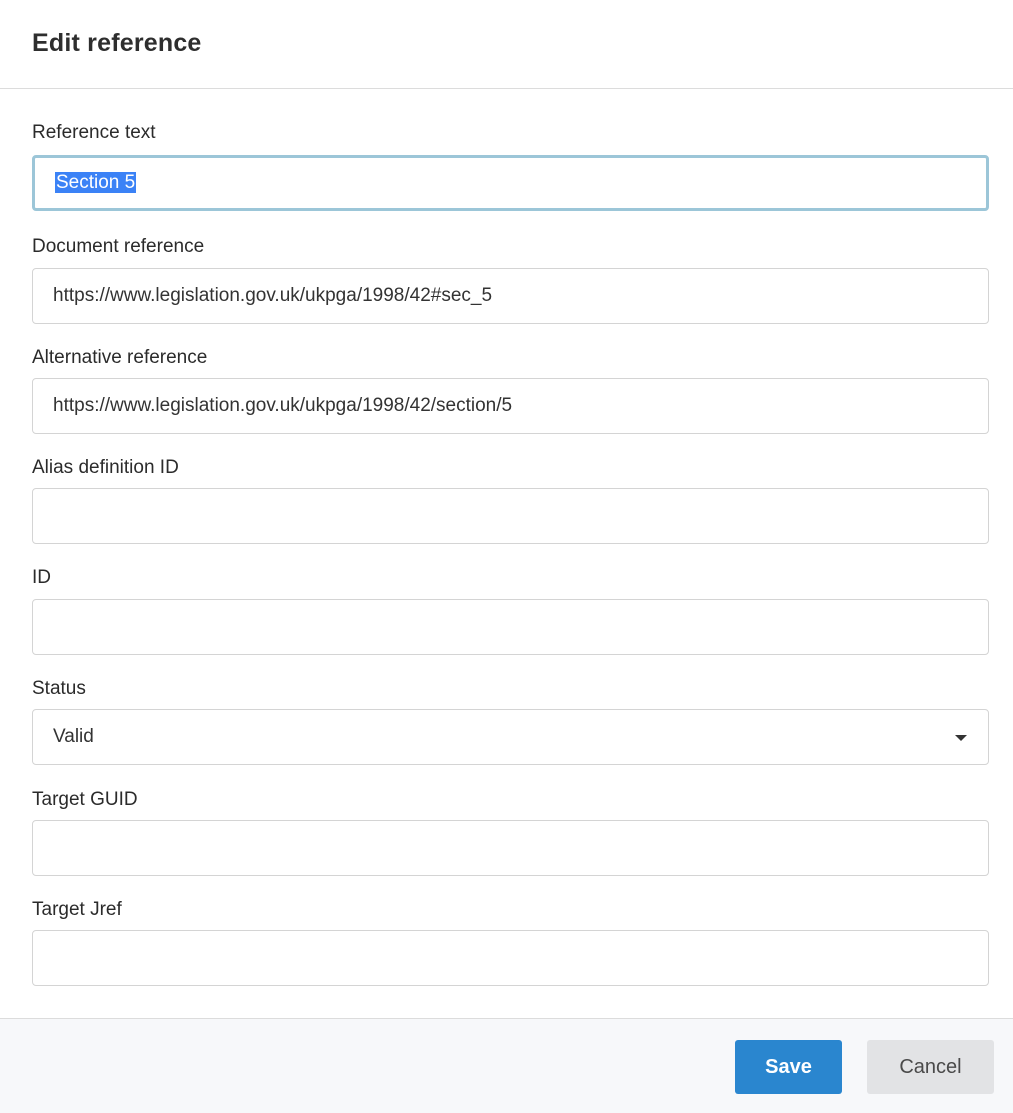  I want to click on status-field: Status Valid, so click(510, 720).